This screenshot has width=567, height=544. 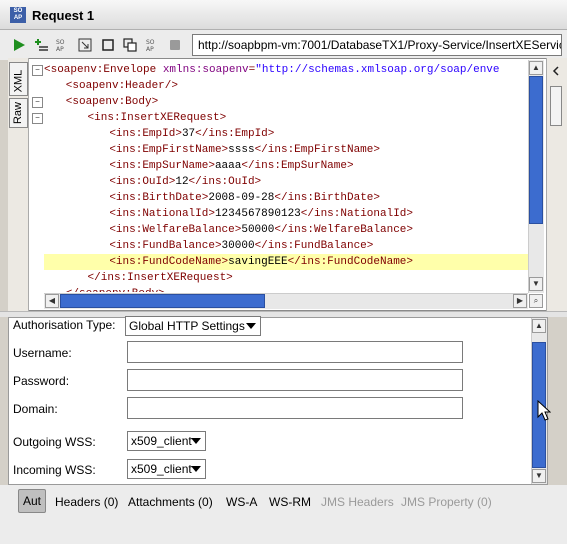 I want to click on add-assertion-icon, so click(x=41, y=45).